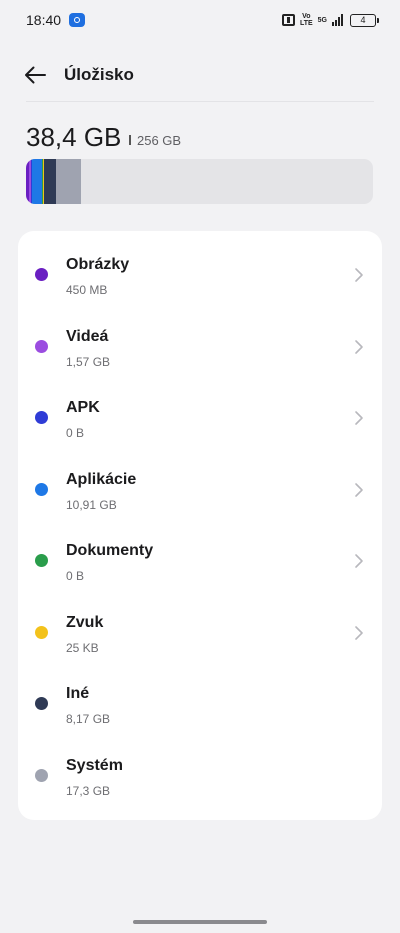 This screenshot has width=400, height=933. What do you see at coordinates (88, 361) in the screenshot?
I see `category-size: 1,57 GB` at bounding box center [88, 361].